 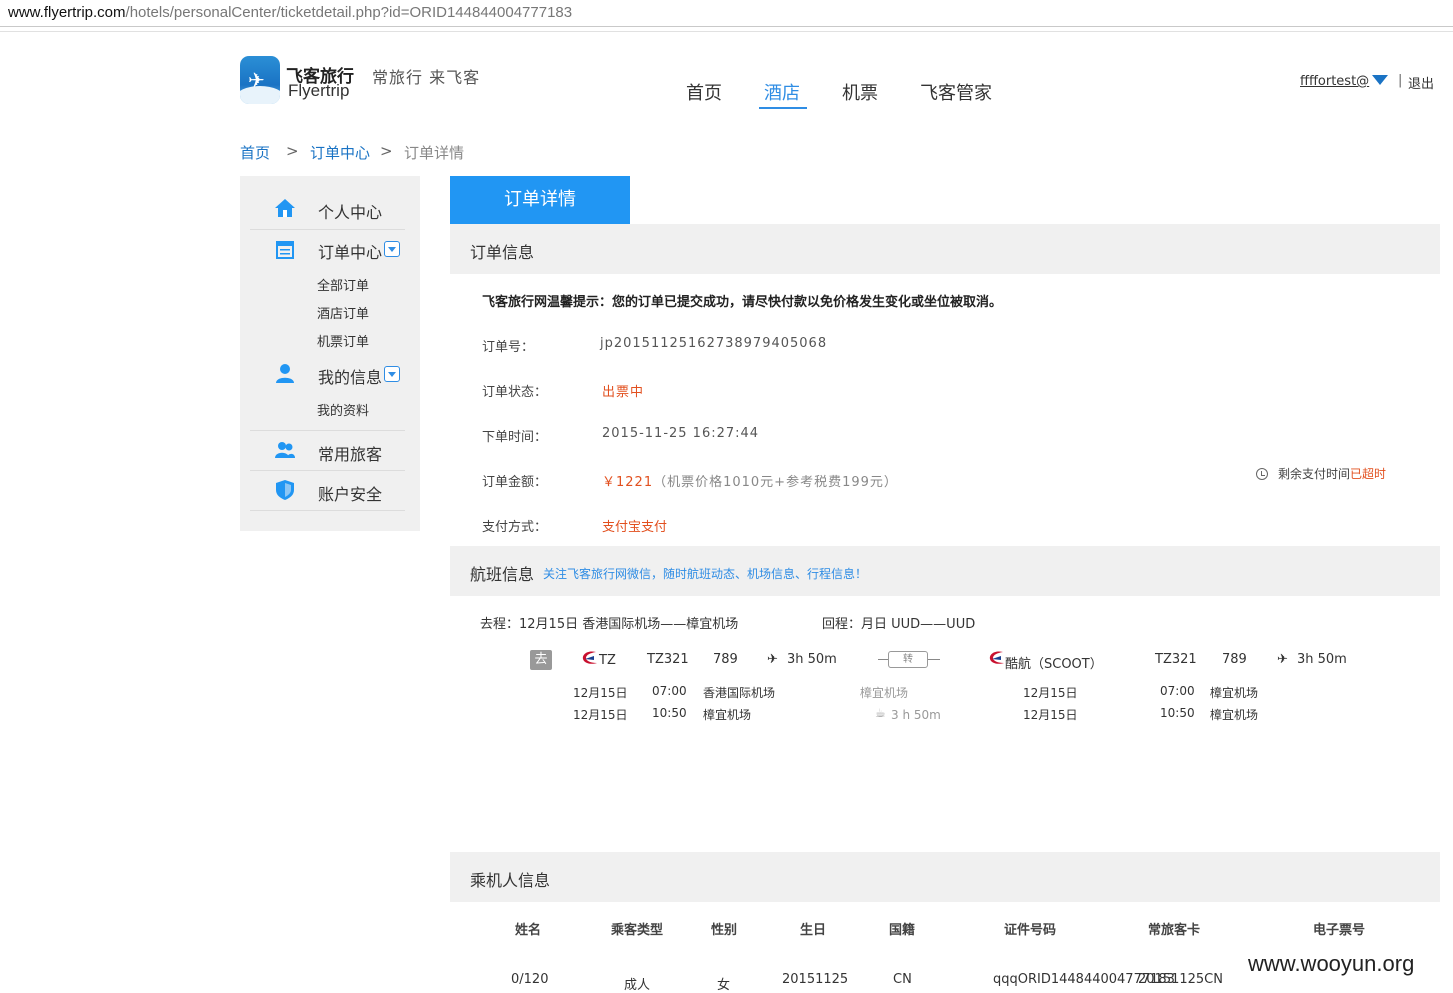 I want to click on leg2-flight-no: TZ321, so click(x=1176, y=659).